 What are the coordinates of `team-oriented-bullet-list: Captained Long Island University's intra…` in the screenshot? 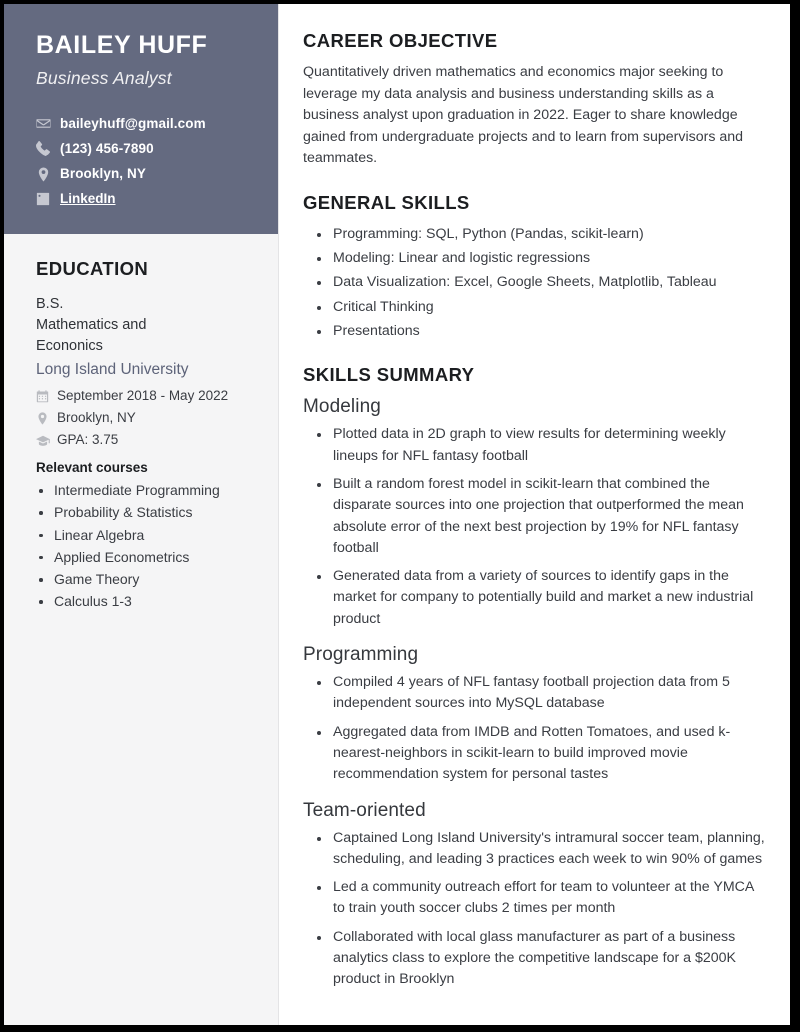 It's located at (534, 909).